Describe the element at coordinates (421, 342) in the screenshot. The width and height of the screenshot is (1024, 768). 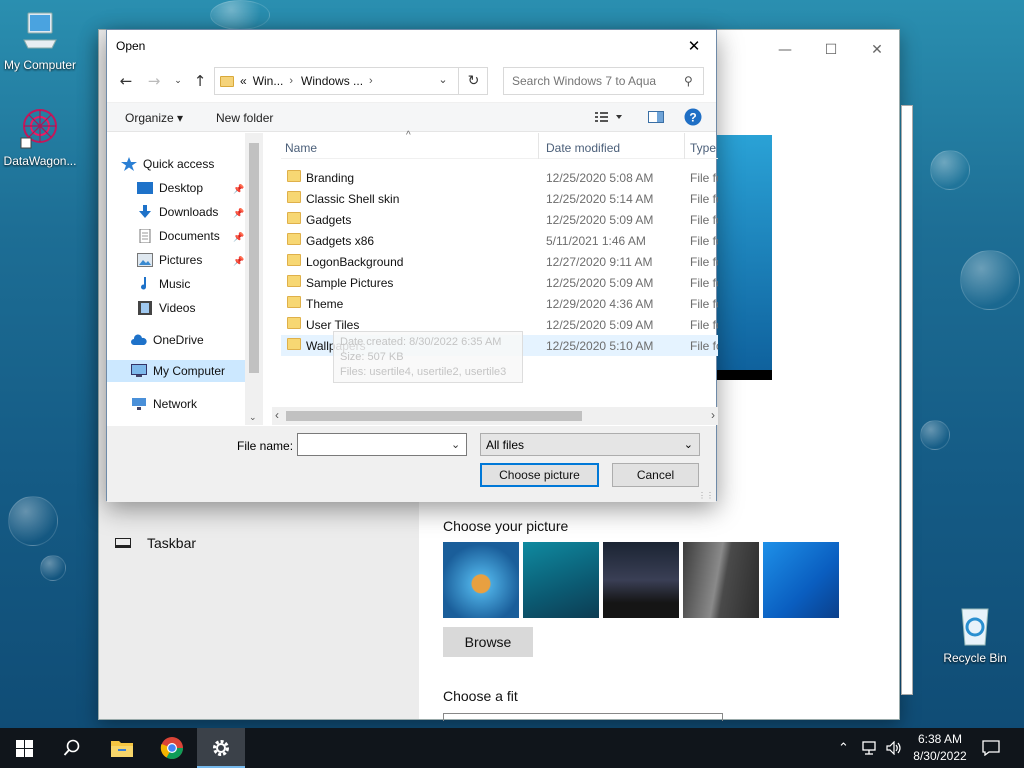
I see `tooltip-line: Date created: 8/30/2022 6:35 AM` at that location.